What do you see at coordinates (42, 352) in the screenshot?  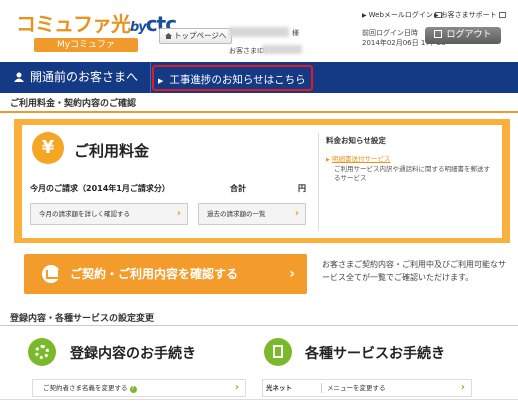 I see `gear-icon` at bounding box center [42, 352].